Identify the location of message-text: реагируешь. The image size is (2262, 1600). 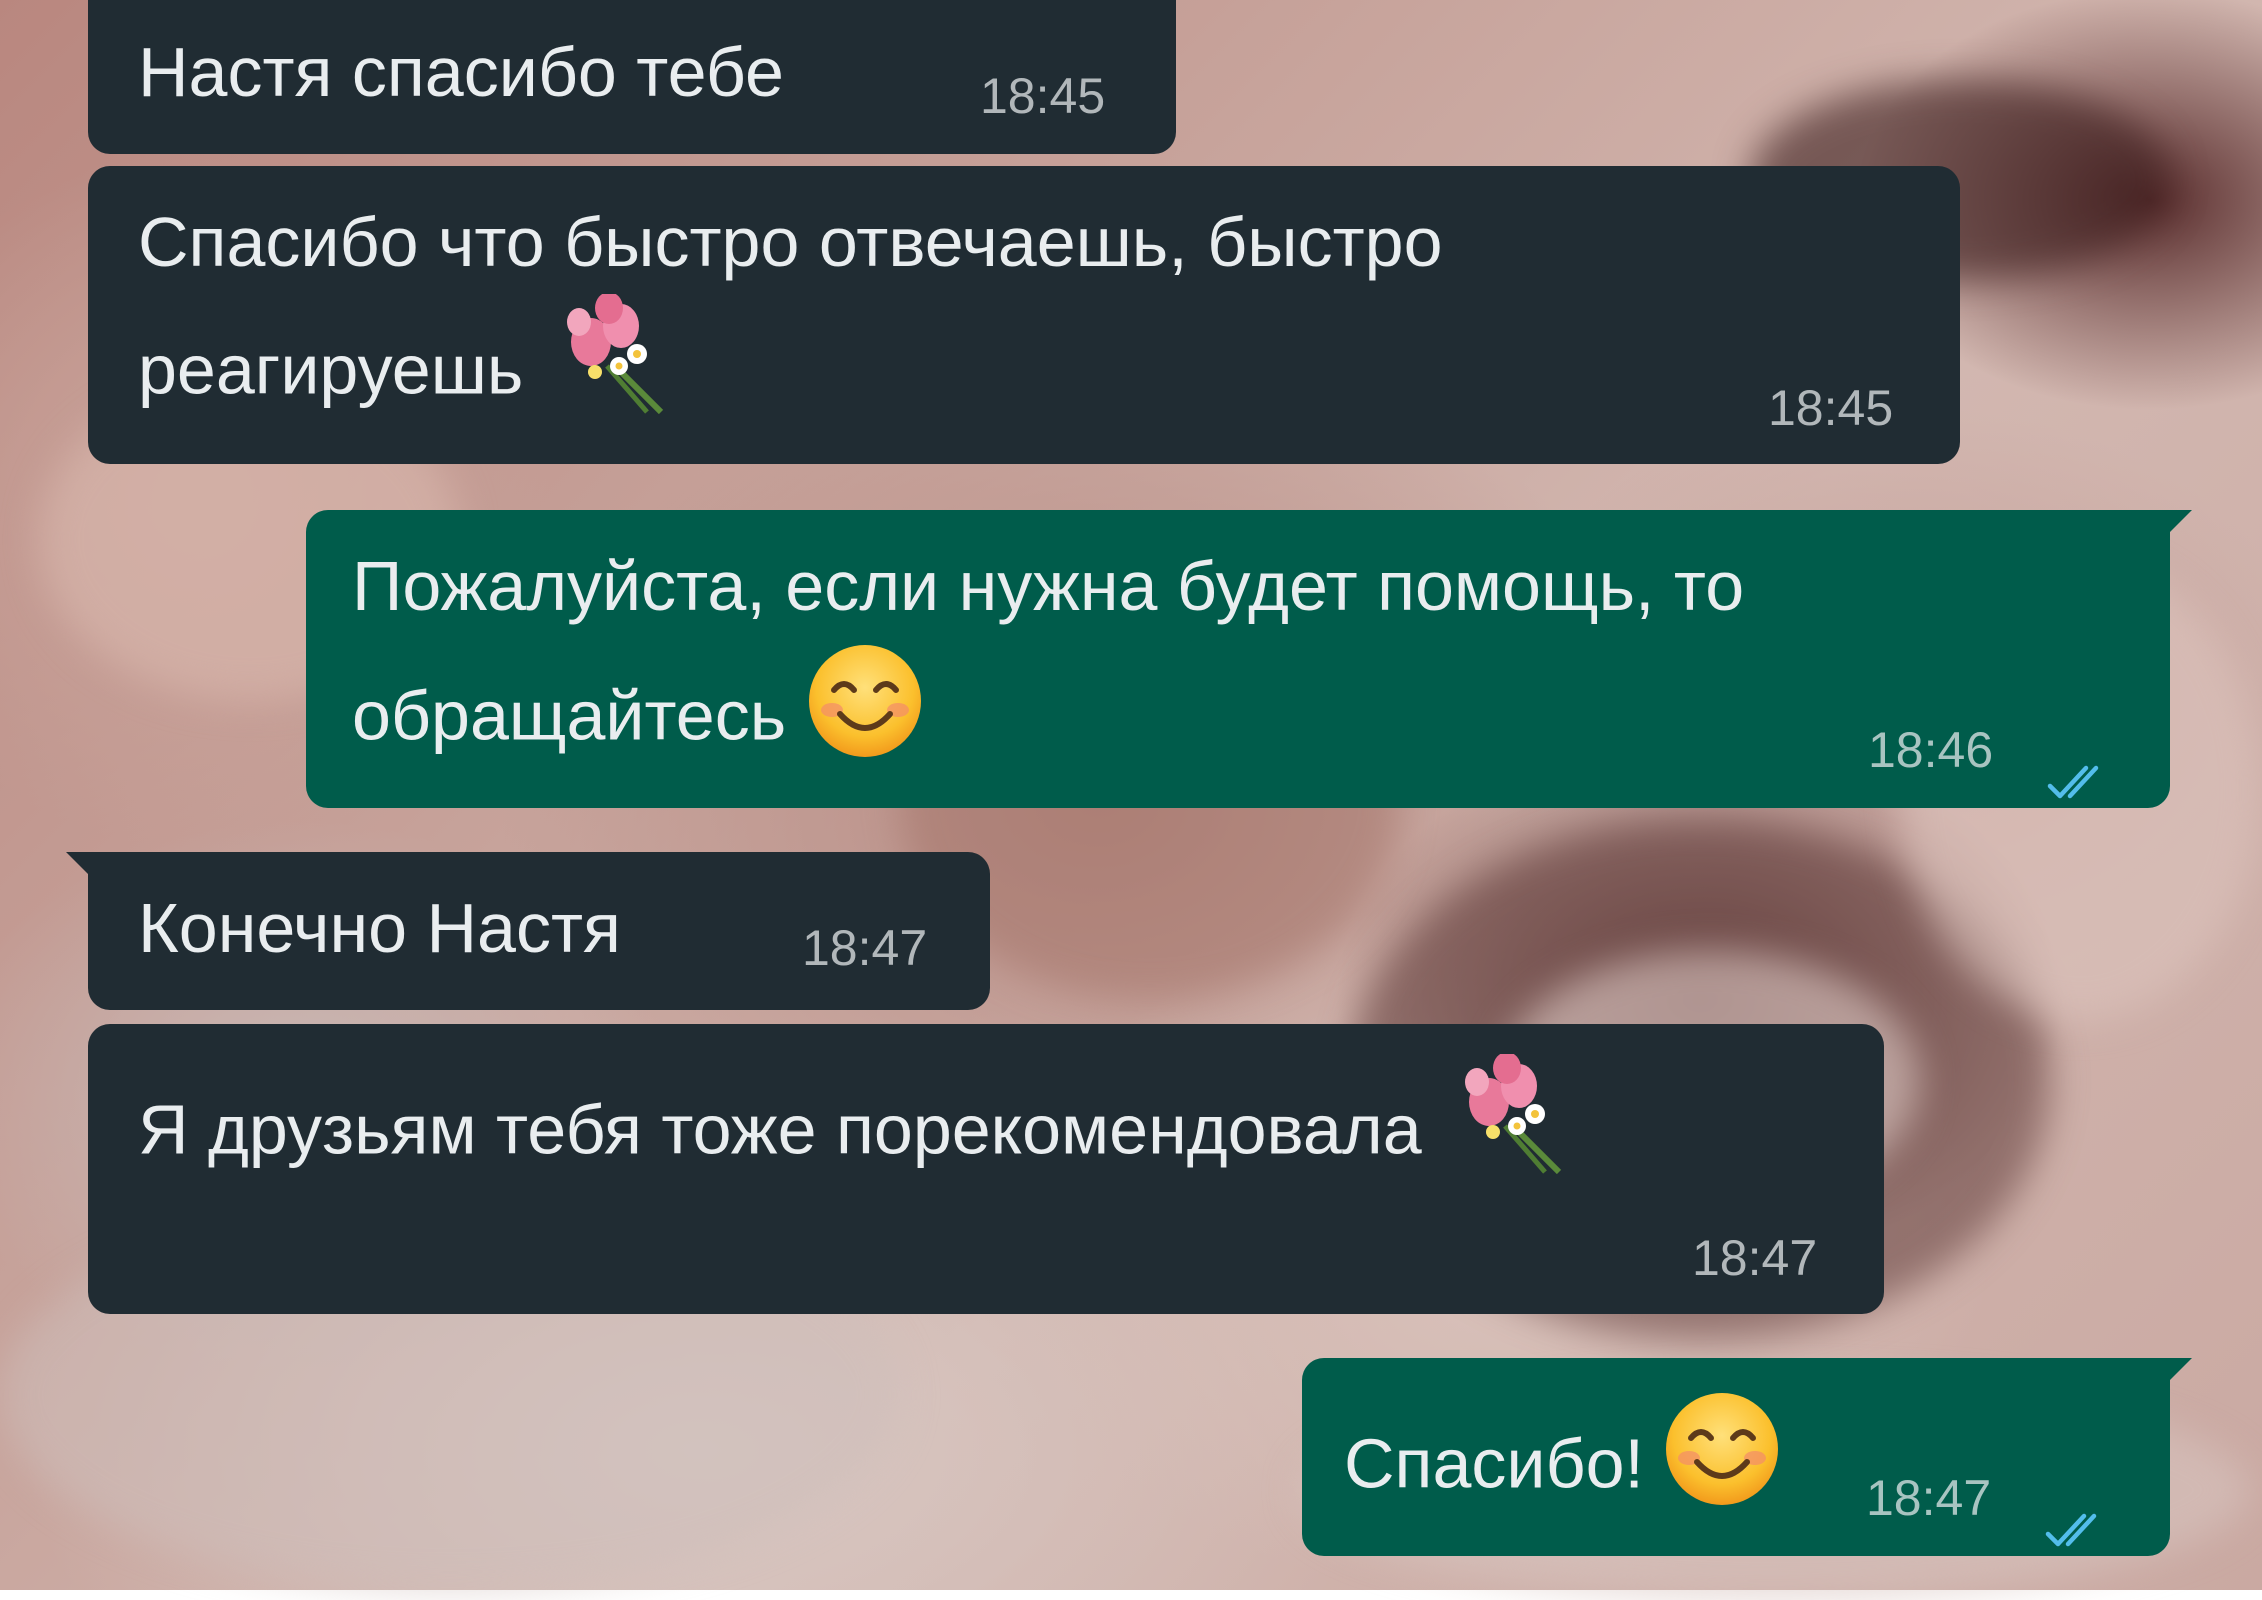
(331, 369).